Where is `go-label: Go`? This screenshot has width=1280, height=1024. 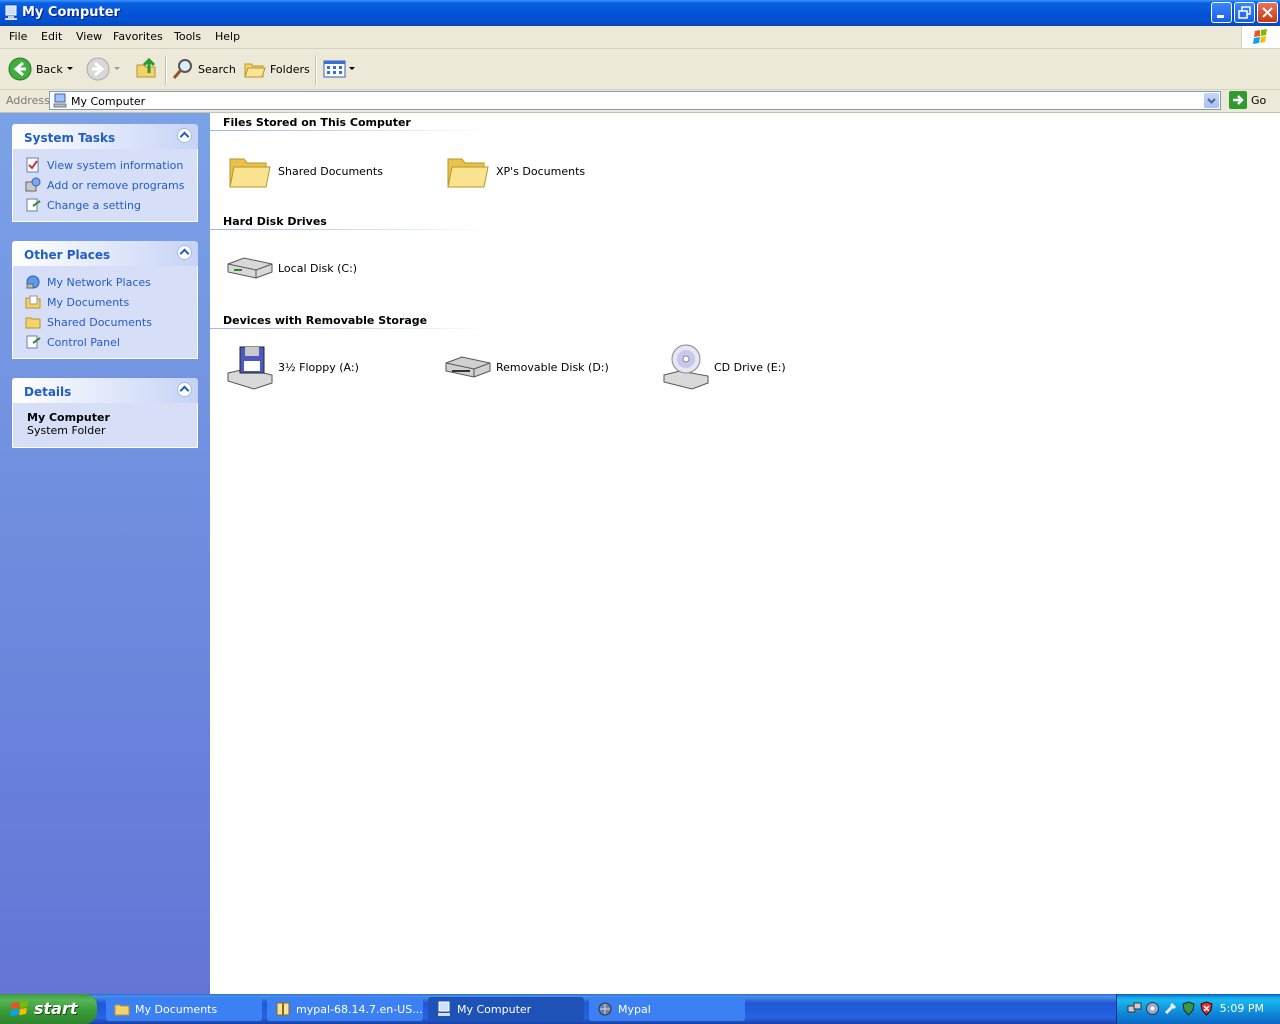 go-label: Go is located at coordinates (1259, 100).